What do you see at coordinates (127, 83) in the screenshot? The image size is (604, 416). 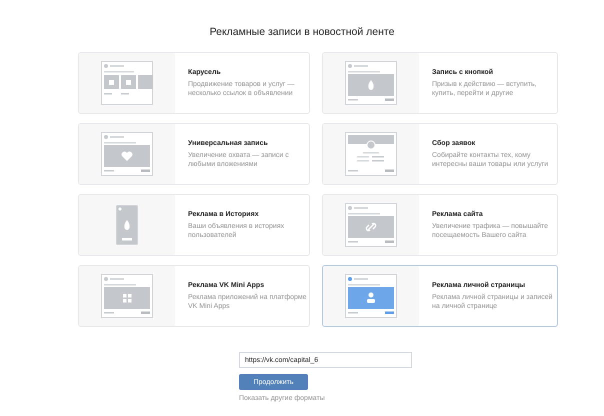 I see `carousel-preview-icon` at bounding box center [127, 83].